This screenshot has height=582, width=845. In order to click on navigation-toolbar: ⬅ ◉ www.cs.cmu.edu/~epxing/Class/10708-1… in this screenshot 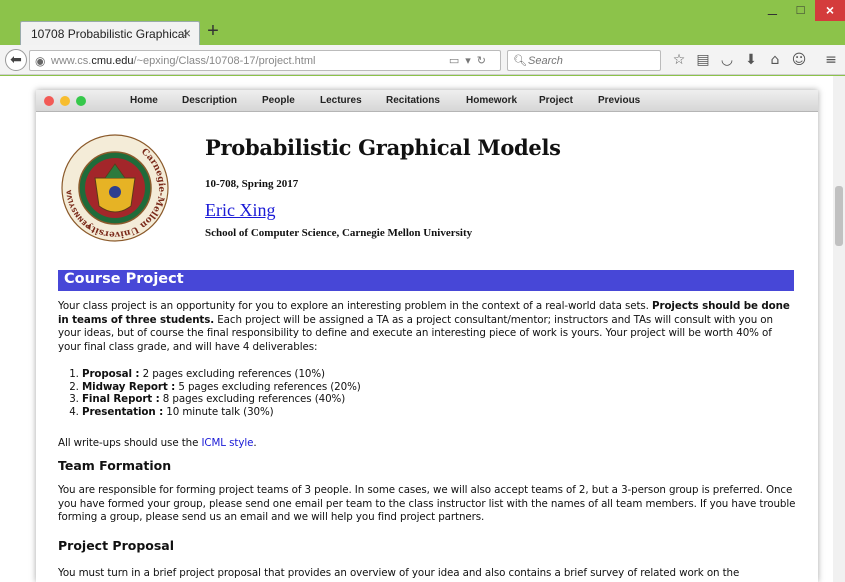, I will do `click(422, 60)`.